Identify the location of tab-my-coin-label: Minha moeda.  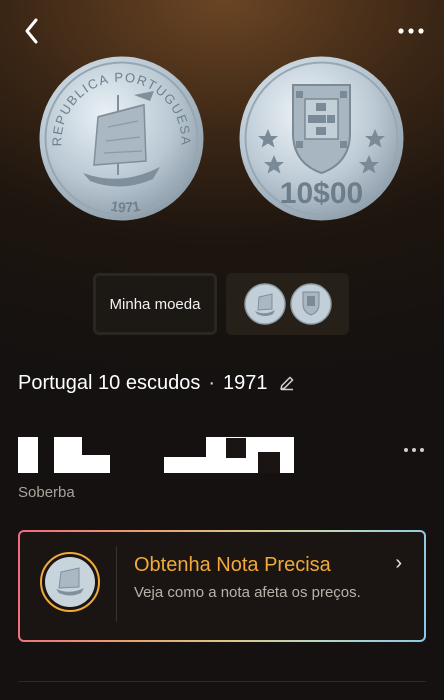
(155, 304).